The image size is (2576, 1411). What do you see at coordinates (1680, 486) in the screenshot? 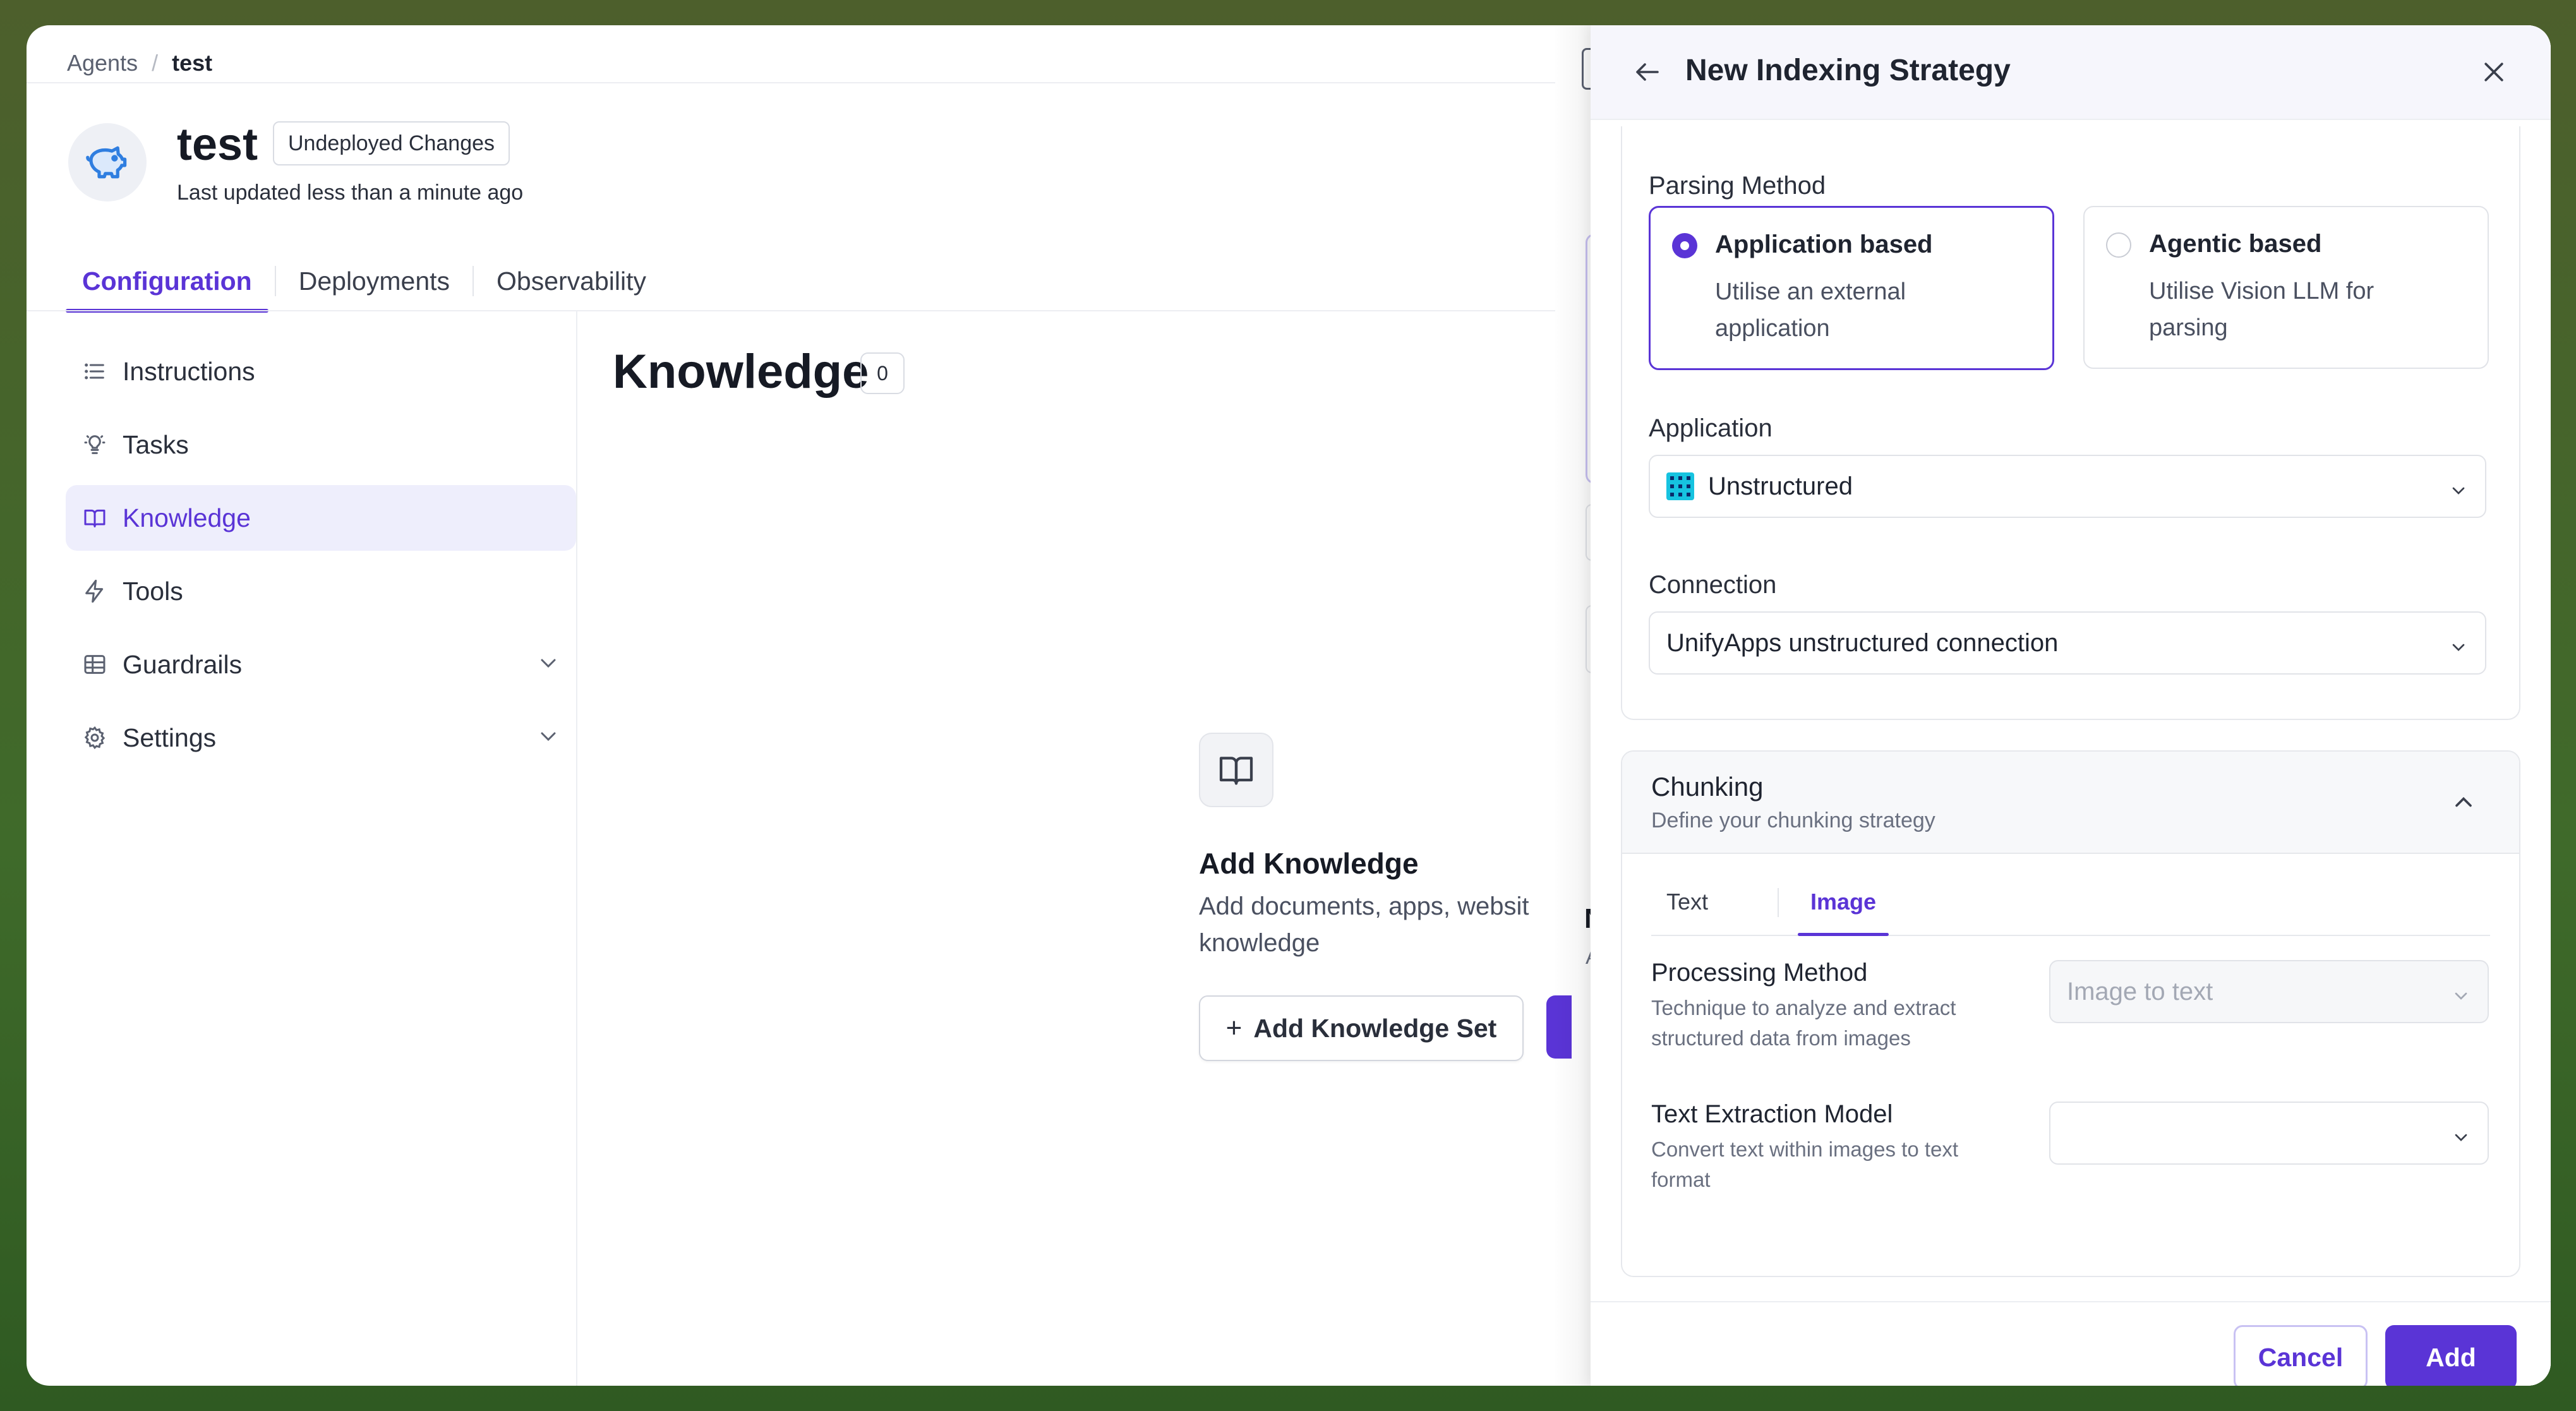
I see `unstructured-logo-icon` at bounding box center [1680, 486].